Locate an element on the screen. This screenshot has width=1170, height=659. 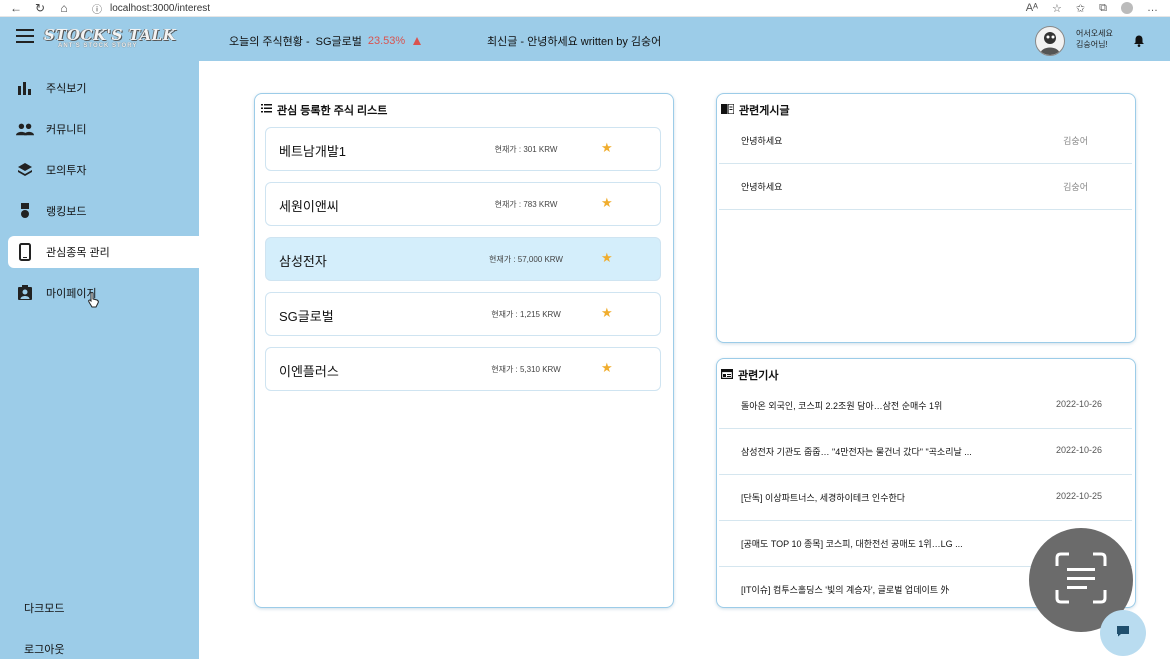
favorite-icon: ☆ is located at coordinates (1057, 8).